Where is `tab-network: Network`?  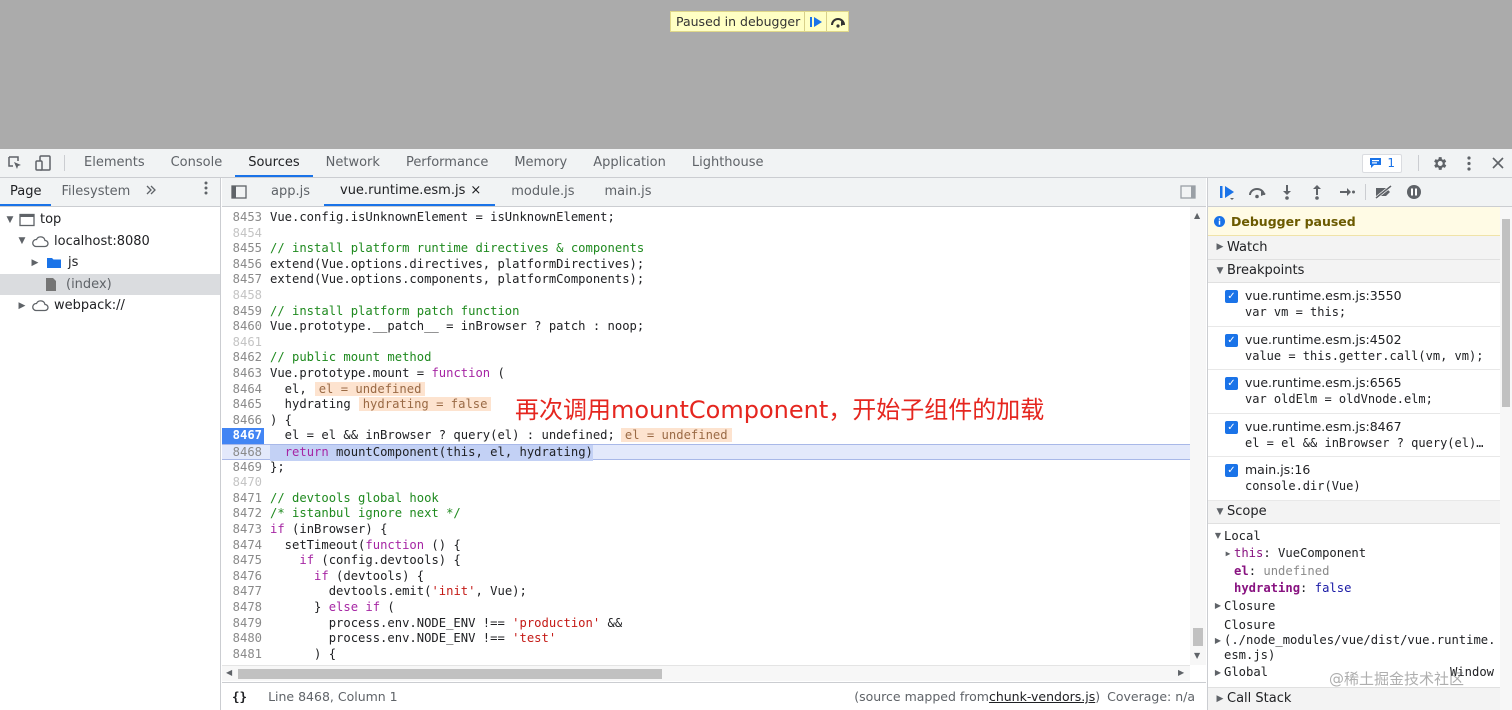 tab-network: Network is located at coordinates (353, 163).